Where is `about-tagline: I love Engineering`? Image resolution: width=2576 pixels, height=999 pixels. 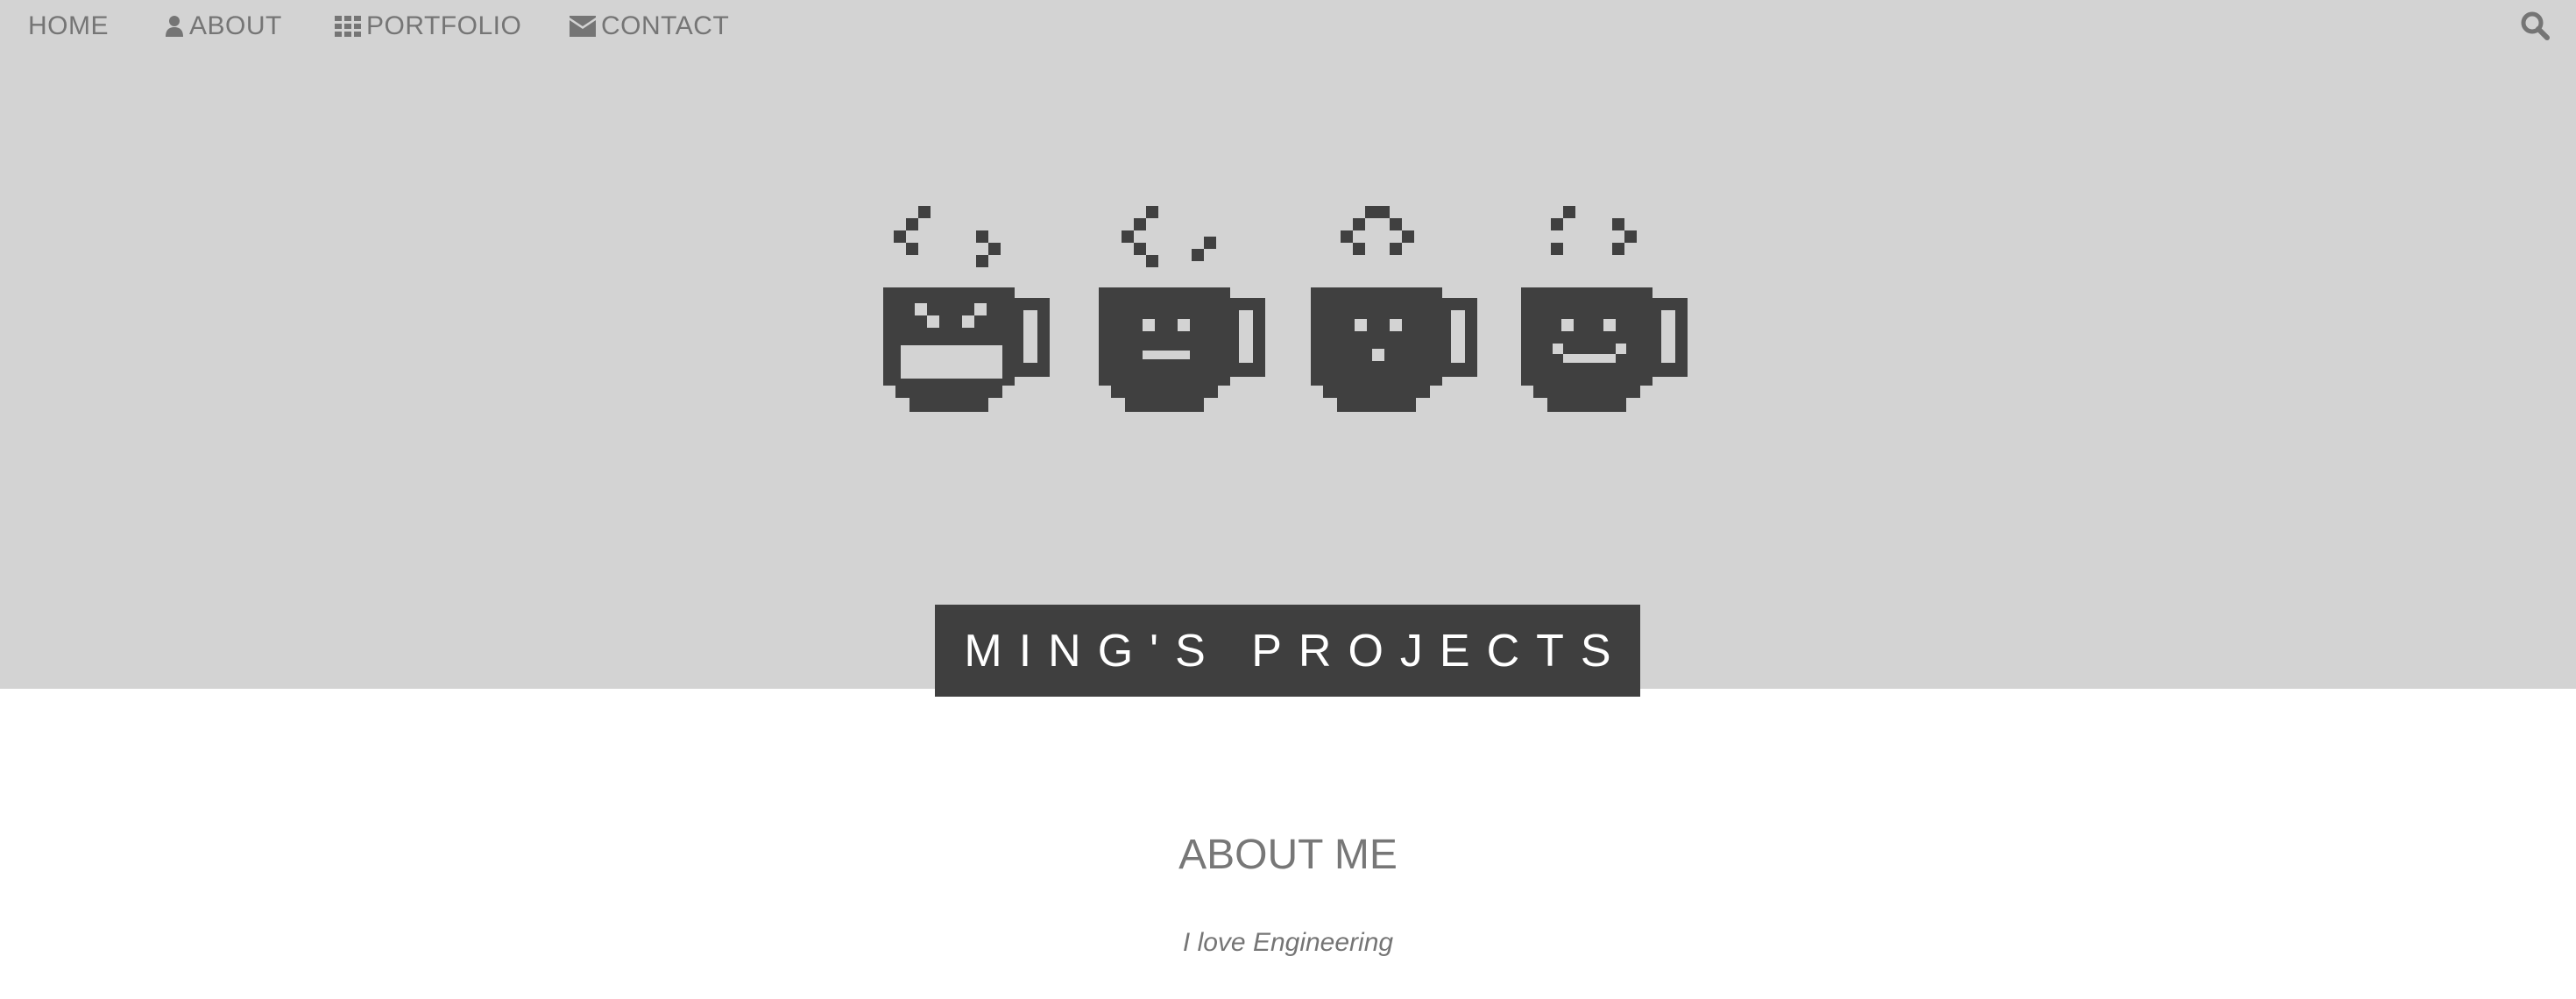
about-tagline: I love Engineering is located at coordinates (1288, 942).